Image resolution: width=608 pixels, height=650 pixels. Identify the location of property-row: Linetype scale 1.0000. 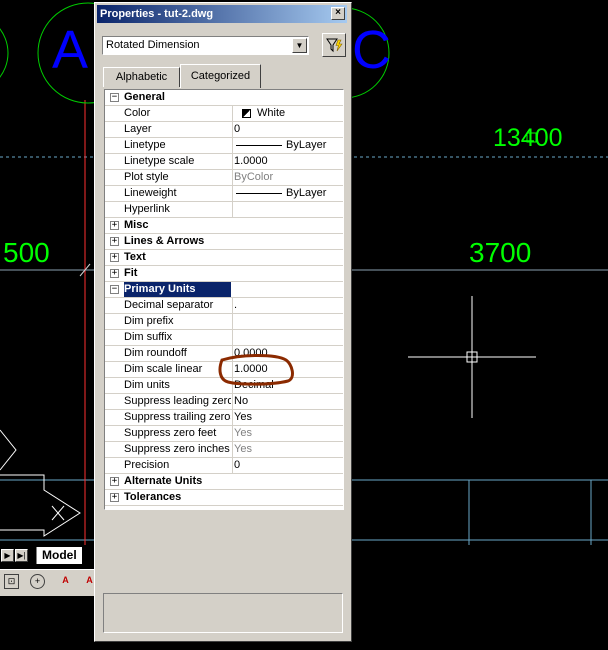
(224, 162).